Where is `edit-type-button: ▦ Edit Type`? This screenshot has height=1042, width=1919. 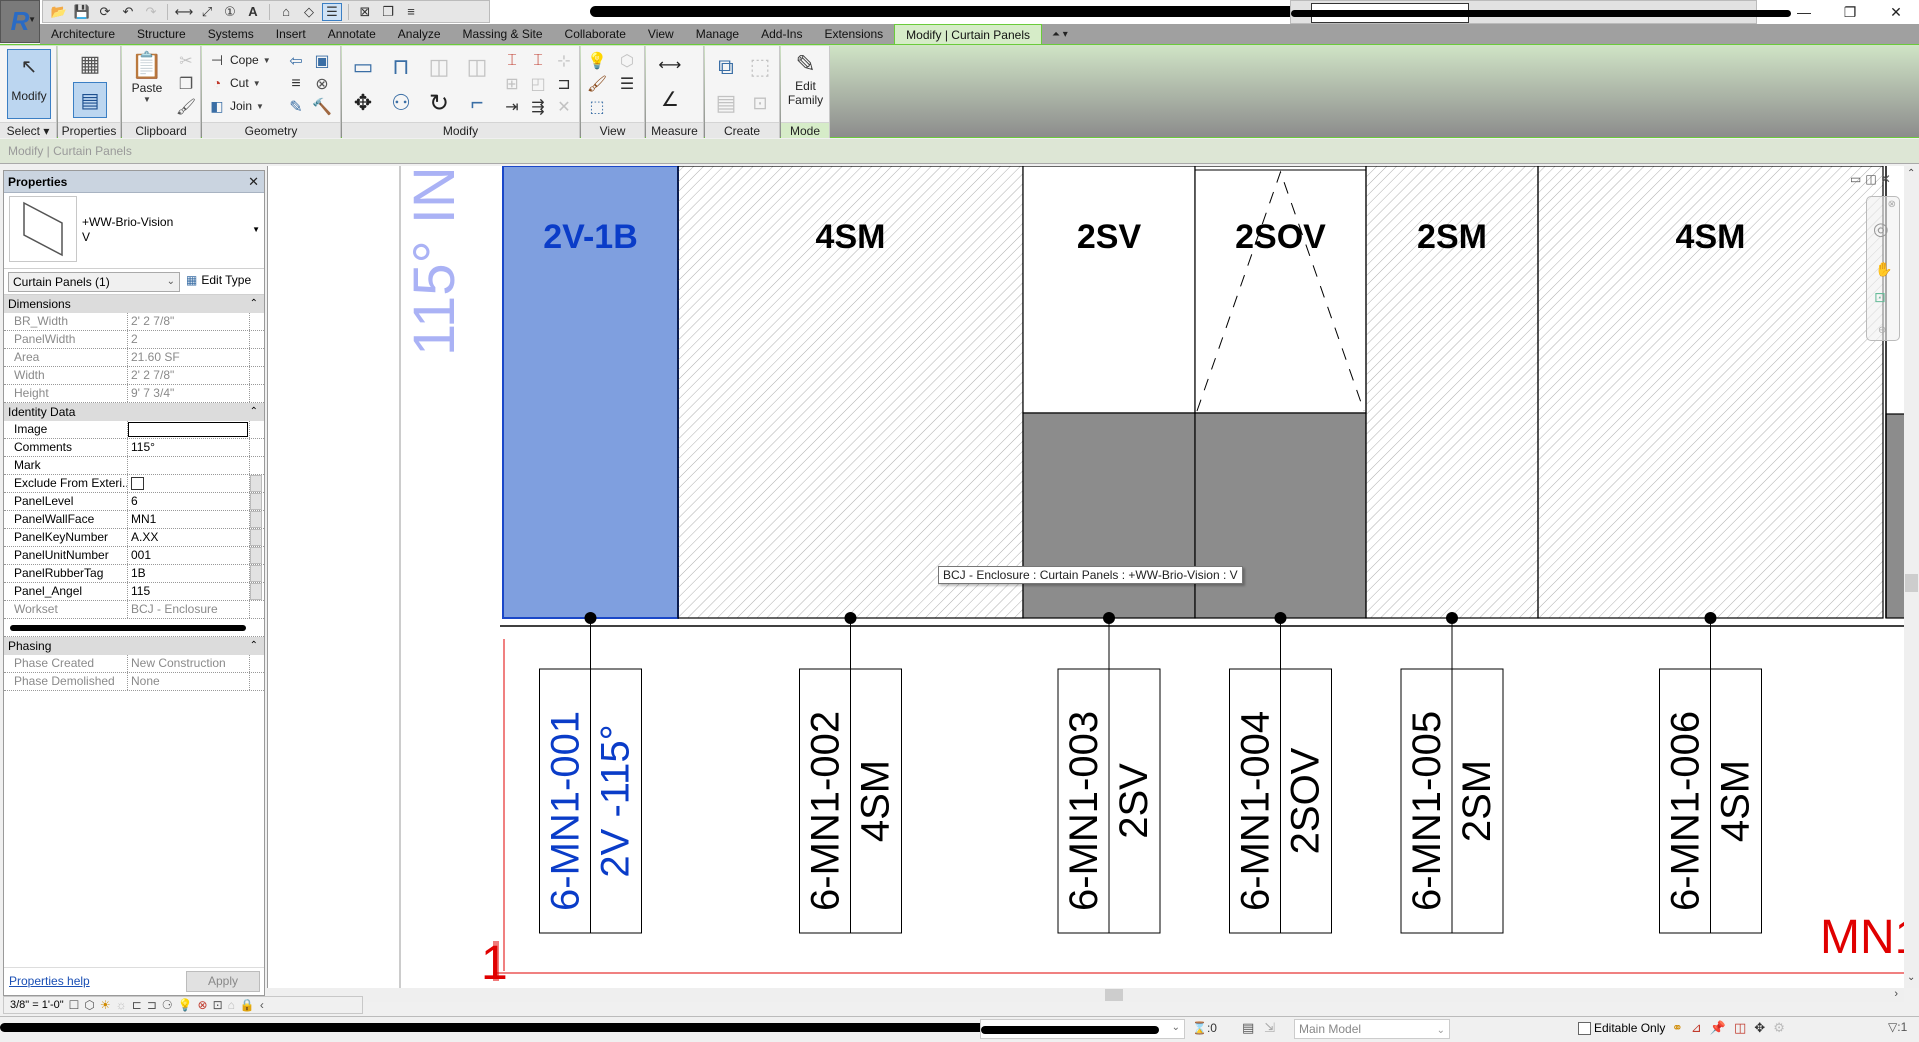 edit-type-button: ▦ Edit Type is located at coordinates (218, 280).